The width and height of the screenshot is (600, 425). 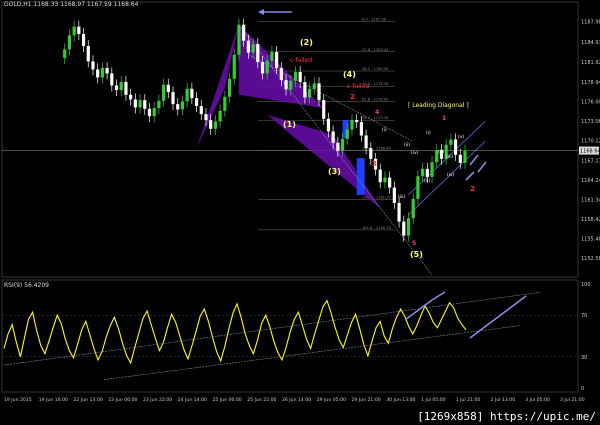 What do you see at coordinates (122, 400) in the screenshot?
I see `time-tick-label: 23 Jun 06:00` at bounding box center [122, 400].